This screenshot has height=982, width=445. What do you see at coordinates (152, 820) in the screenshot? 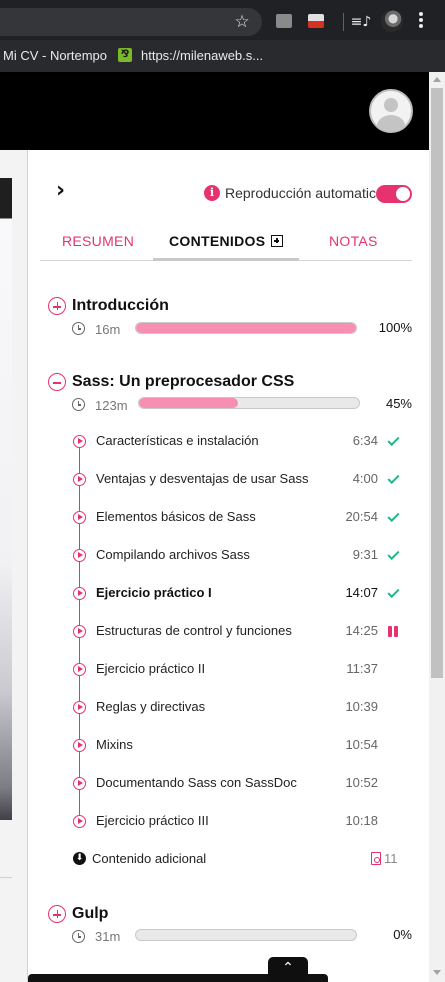
I see `lesson-title: Ejercicio práctico III` at bounding box center [152, 820].